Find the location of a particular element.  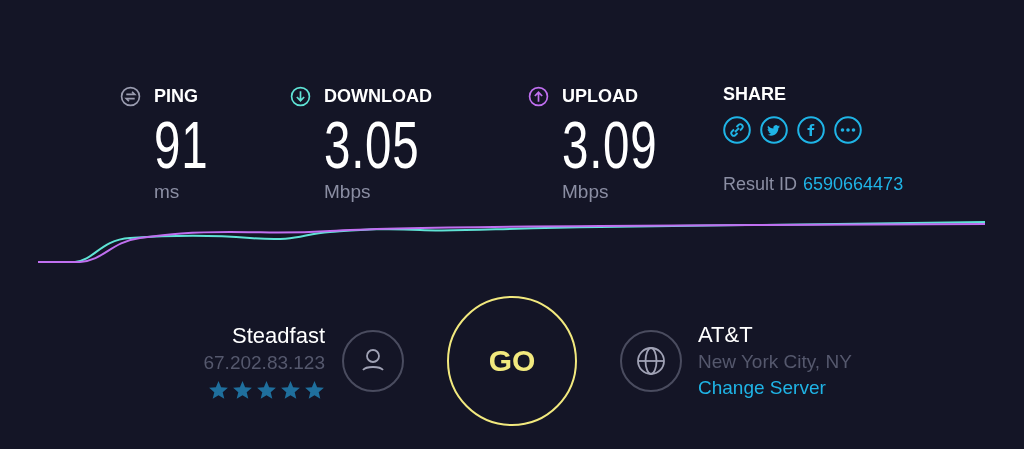

metric-value: 3.09 is located at coordinates (610, 145).